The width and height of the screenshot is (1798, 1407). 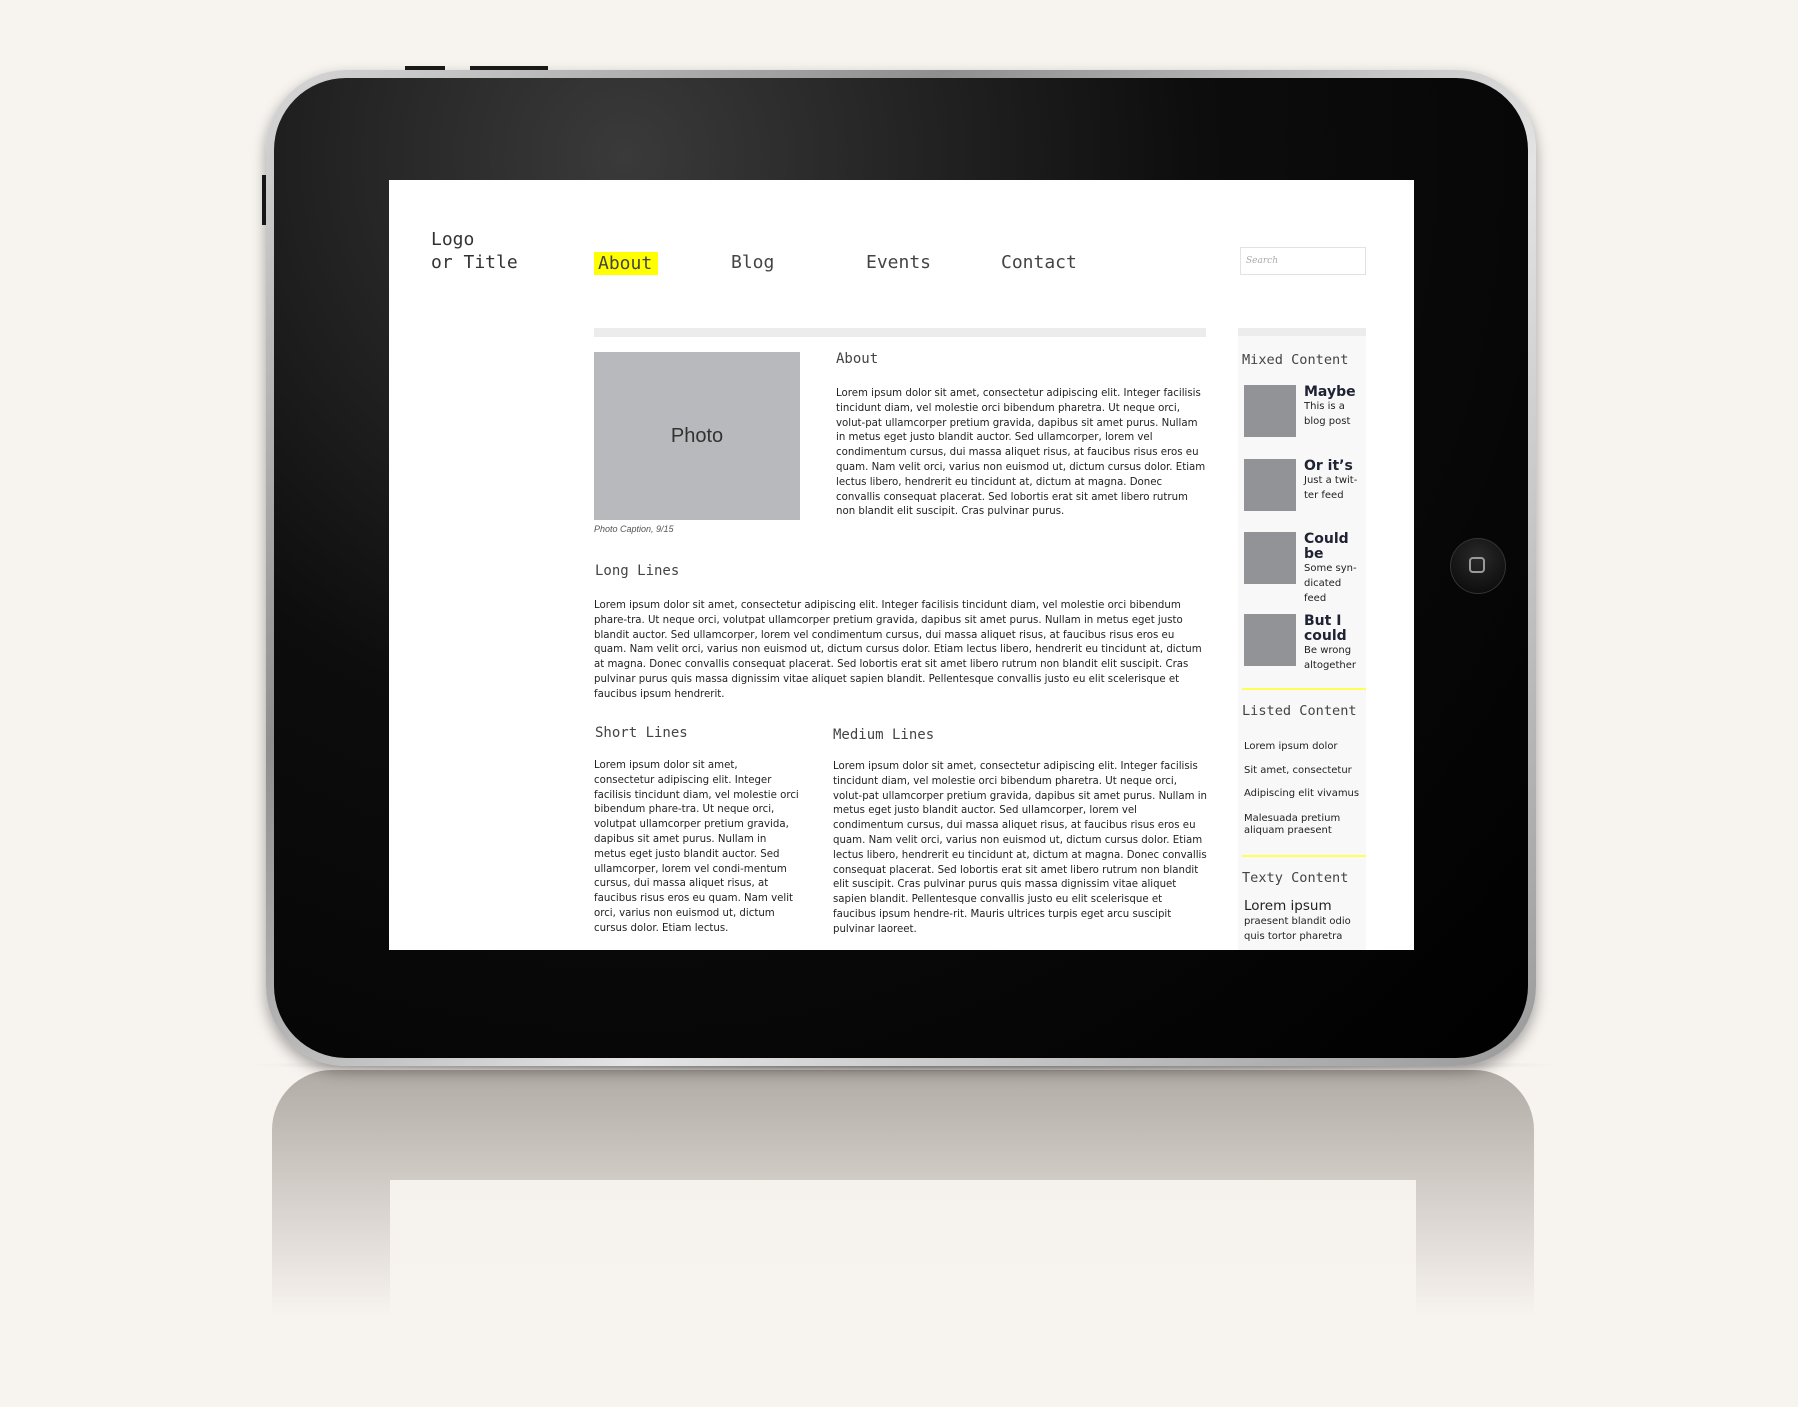 What do you see at coordinates (1325, 628) in the screenshot?
I see `mixed-item-title: But I could` at bounding box center [1325, 628].